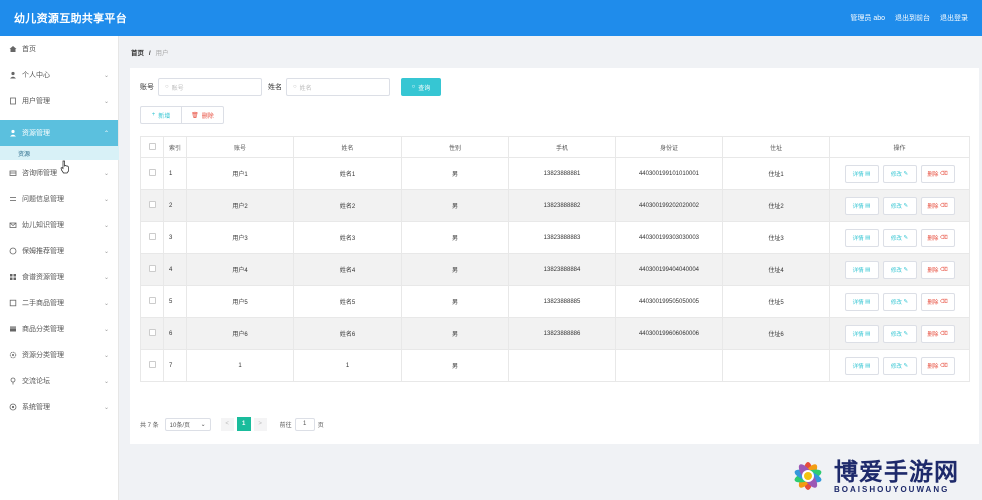 The image size is (982, 500). What do you see at coordinates (59, 199) in the screenshot?
I see `sidebar-item-questions: 问题信息管理 ⌄` at bounding box center [59, 199].